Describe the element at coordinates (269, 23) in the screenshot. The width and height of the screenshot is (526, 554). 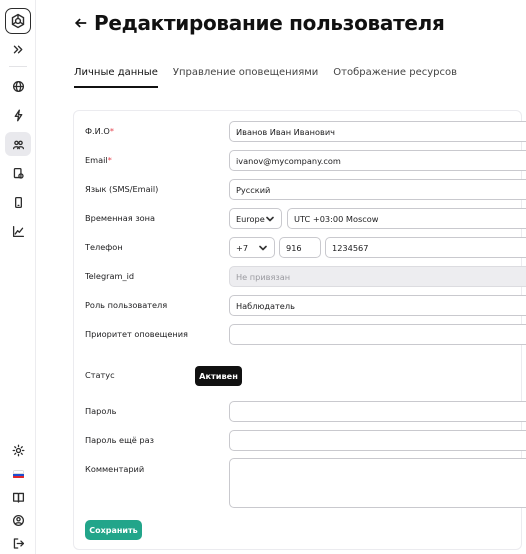
I see `page-title: Редактирование пользователя` at that location.